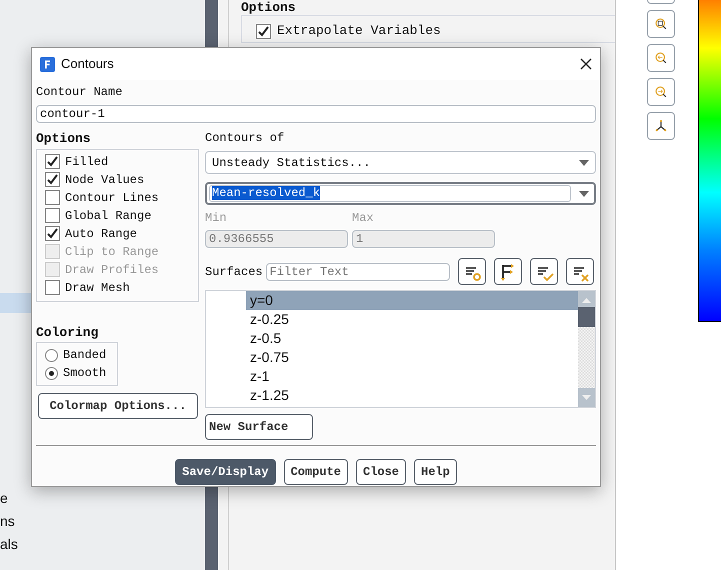 The width and height of the screenshot is (721, 570). I want to click on sidebar-item: e, so click(102, 498).